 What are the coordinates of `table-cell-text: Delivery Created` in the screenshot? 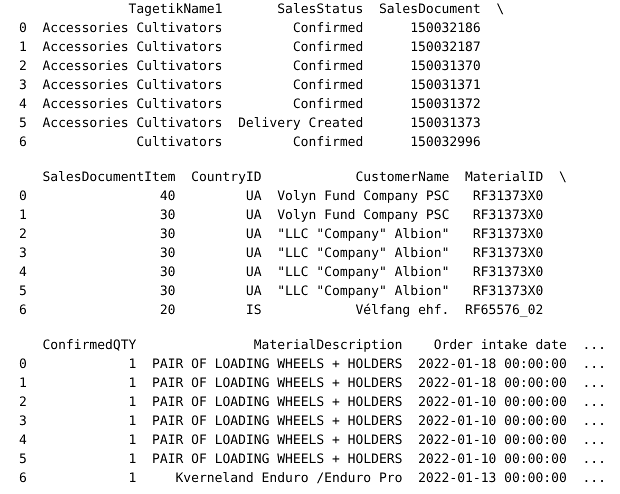 It's located at (301, 124).